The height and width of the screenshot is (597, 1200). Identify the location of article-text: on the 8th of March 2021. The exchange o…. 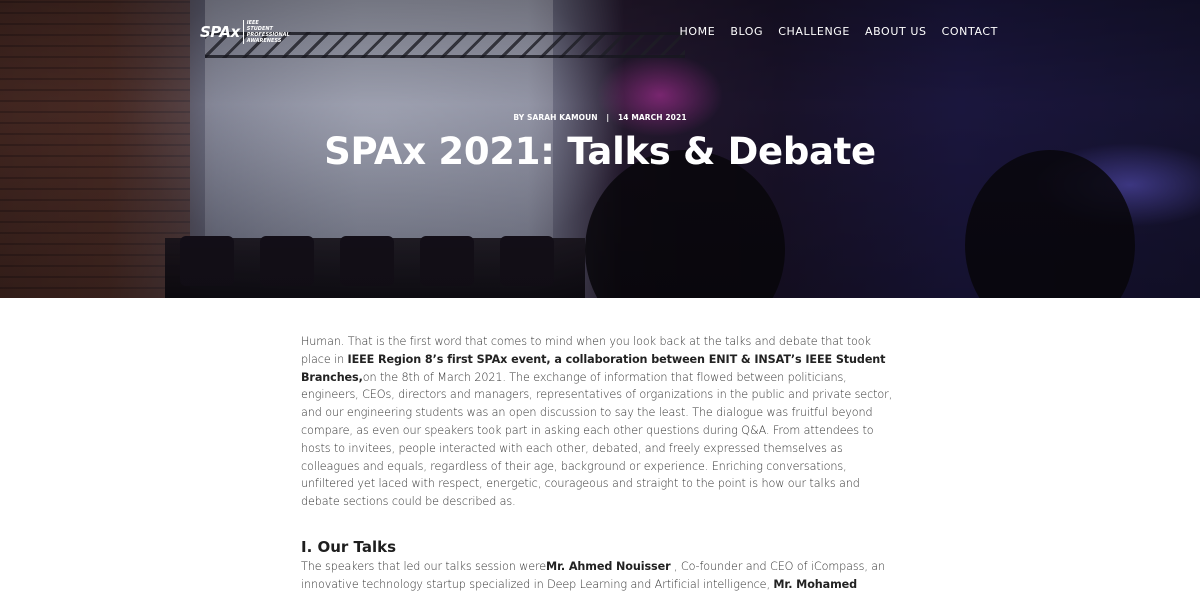
(597, 439).